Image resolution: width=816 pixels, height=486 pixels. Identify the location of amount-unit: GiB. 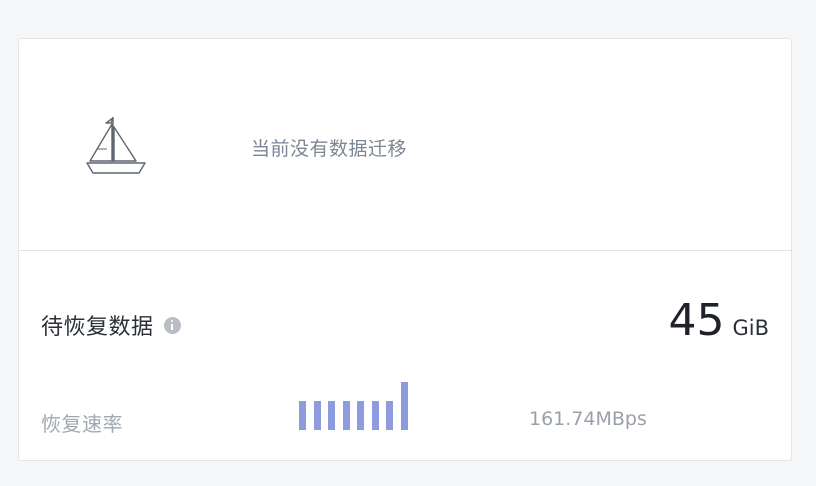
(750, 328).